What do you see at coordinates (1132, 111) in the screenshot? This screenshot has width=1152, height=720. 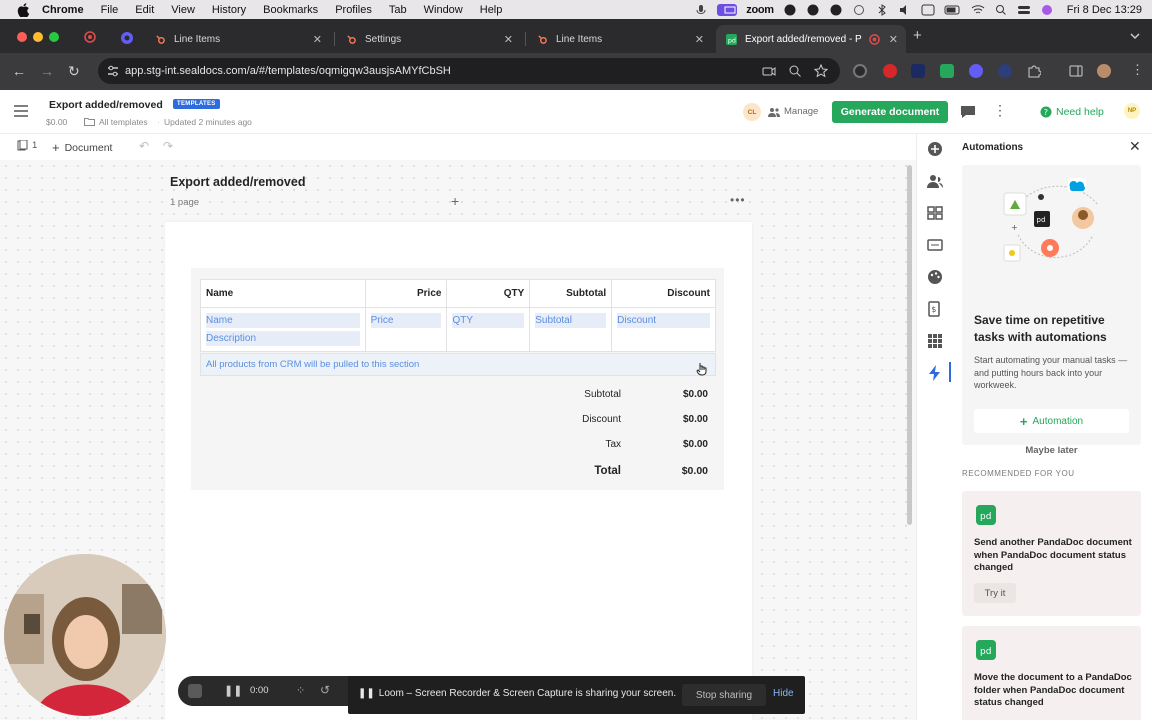 I see `user-avatar: NP` at bounding box center [1132, 111].